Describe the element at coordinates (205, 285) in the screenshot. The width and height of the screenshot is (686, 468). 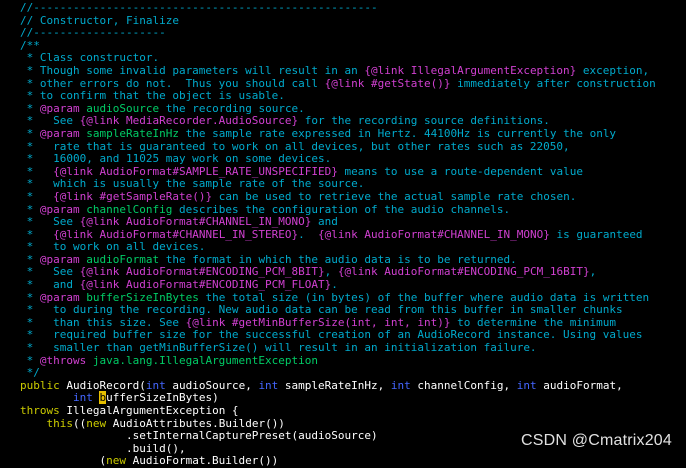
I see `code-token: {@link AudioFormat#ENCODING_PCM_FLOAT}` at that location.